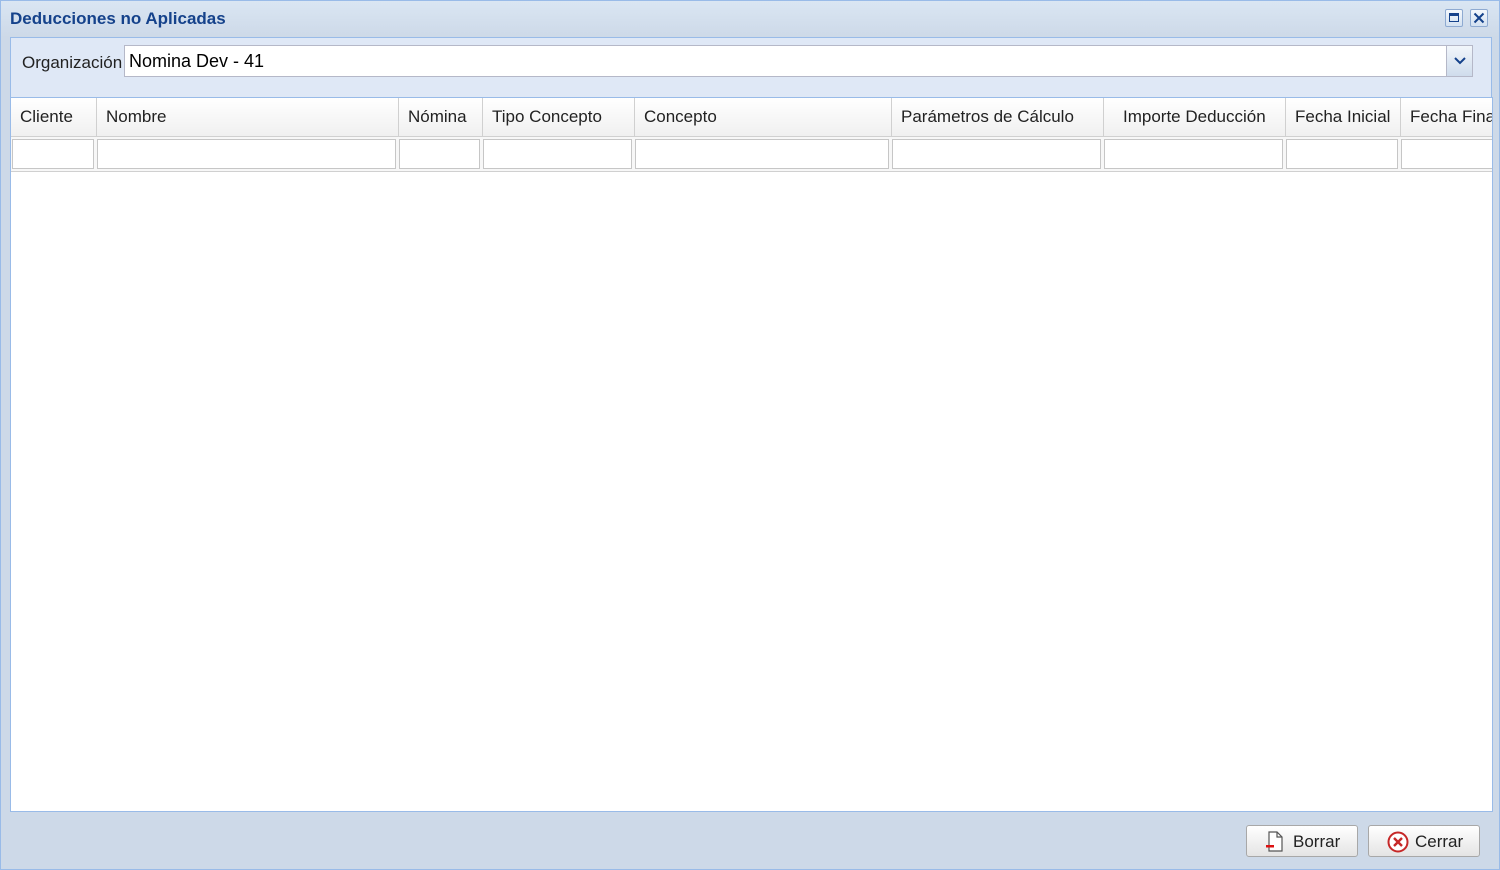  I want to click on grid-filter-row, so click(751, 154).